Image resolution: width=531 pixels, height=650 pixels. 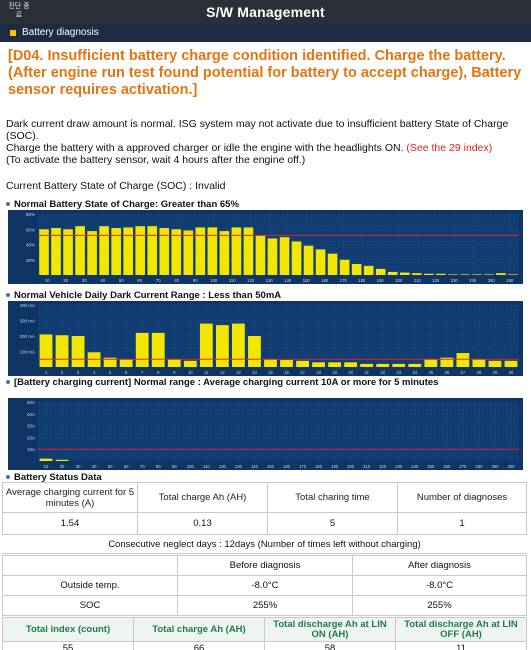 What do you see at coordinates (455, 280) in the screenshot?
I see `x-tick-label: 230` at bounding box center [455, 280].